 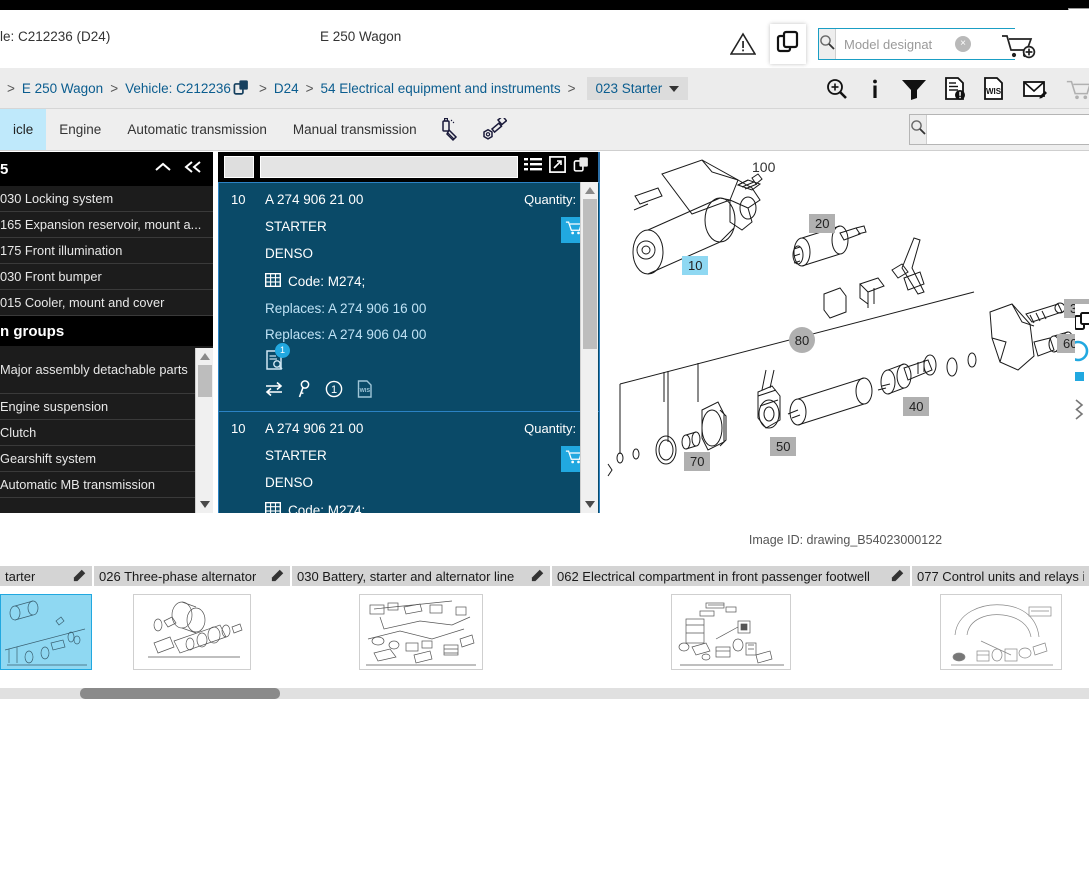 What do you see at coordinates (914, 89) in the screenshot?
I see `filter-icon` at bounding box center [914, 89].